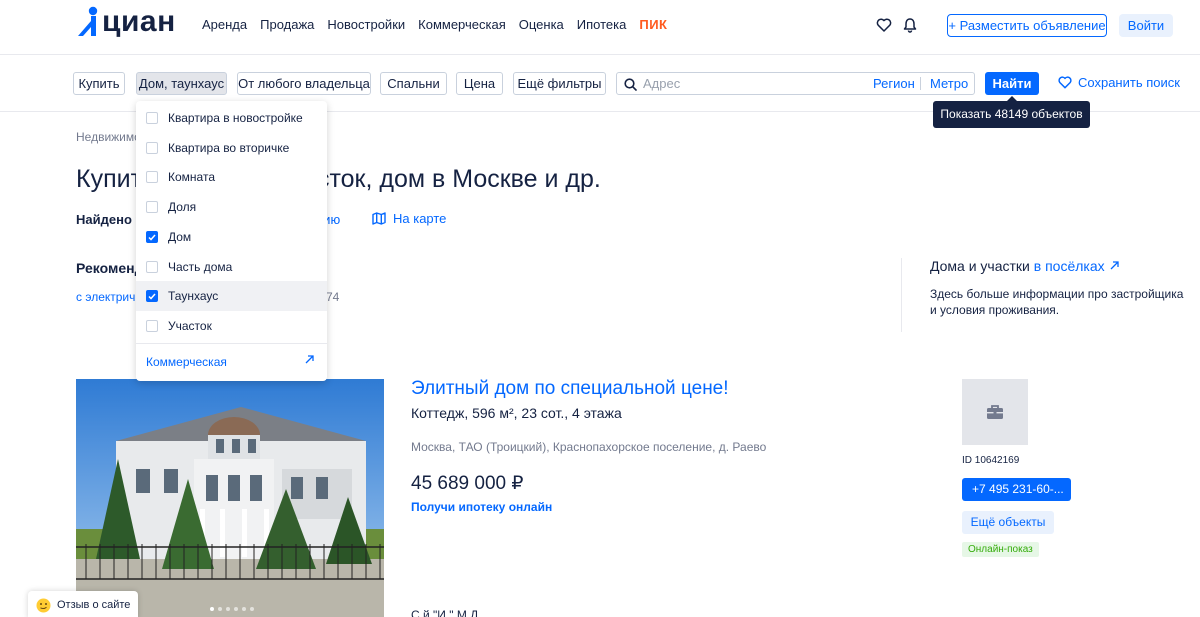 The width and height of the screenshot is (1200, 617). I want to click on option-label: Квартира во вторичке, so click(229, 148).